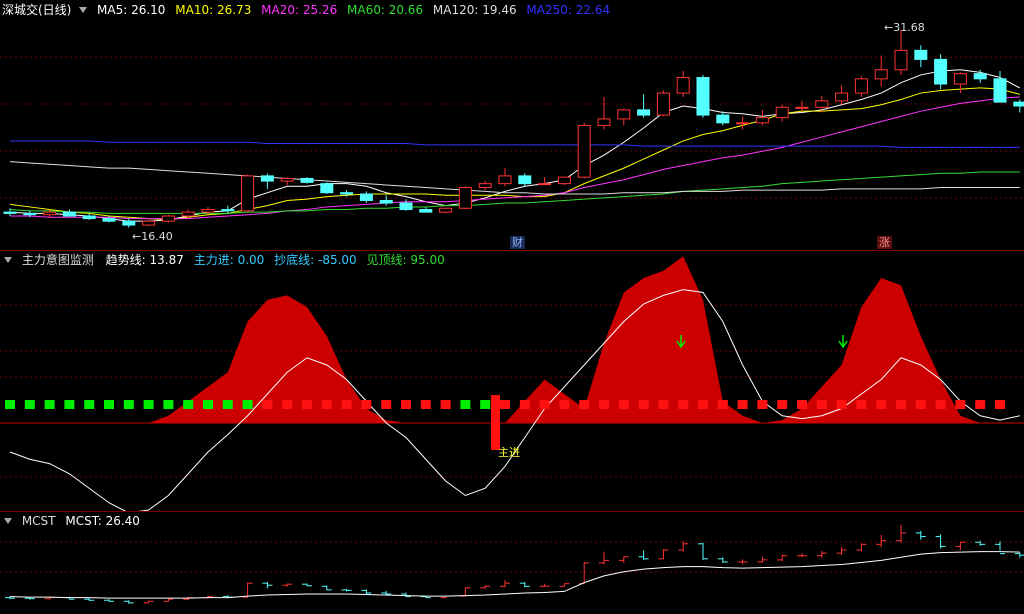  I want to click on high-value: 31.68, so click(909, 27).